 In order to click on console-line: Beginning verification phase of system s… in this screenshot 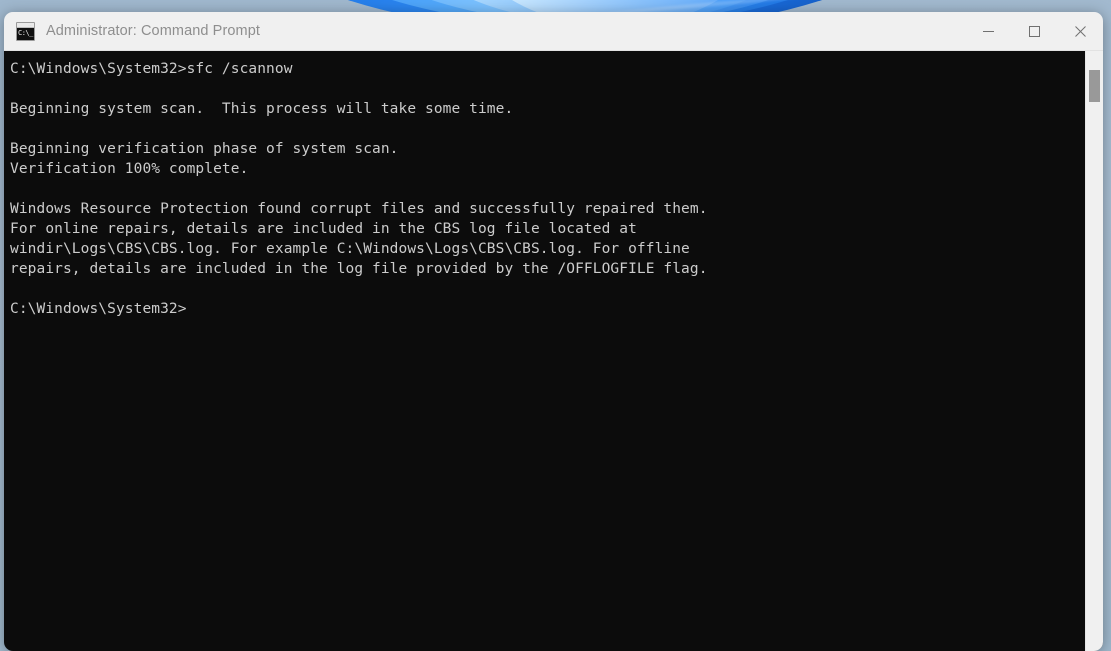, I will do `click(204, 149)`.